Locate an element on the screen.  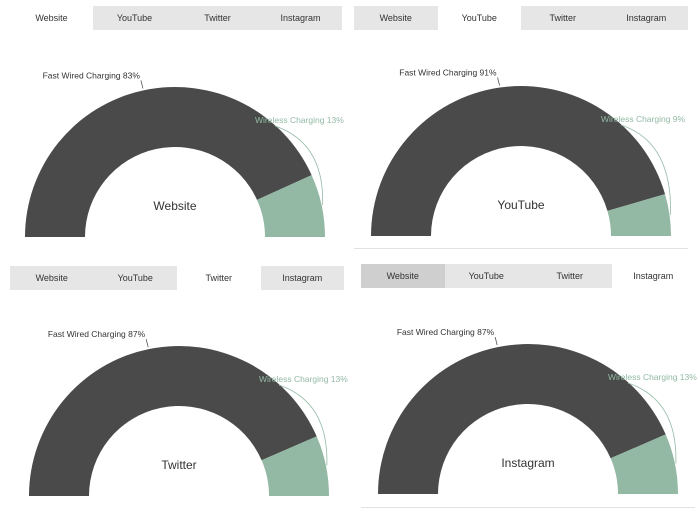
data-label-fast-wired-charging: Fast Wired Charging 83% is located at coordinates (92, 75).